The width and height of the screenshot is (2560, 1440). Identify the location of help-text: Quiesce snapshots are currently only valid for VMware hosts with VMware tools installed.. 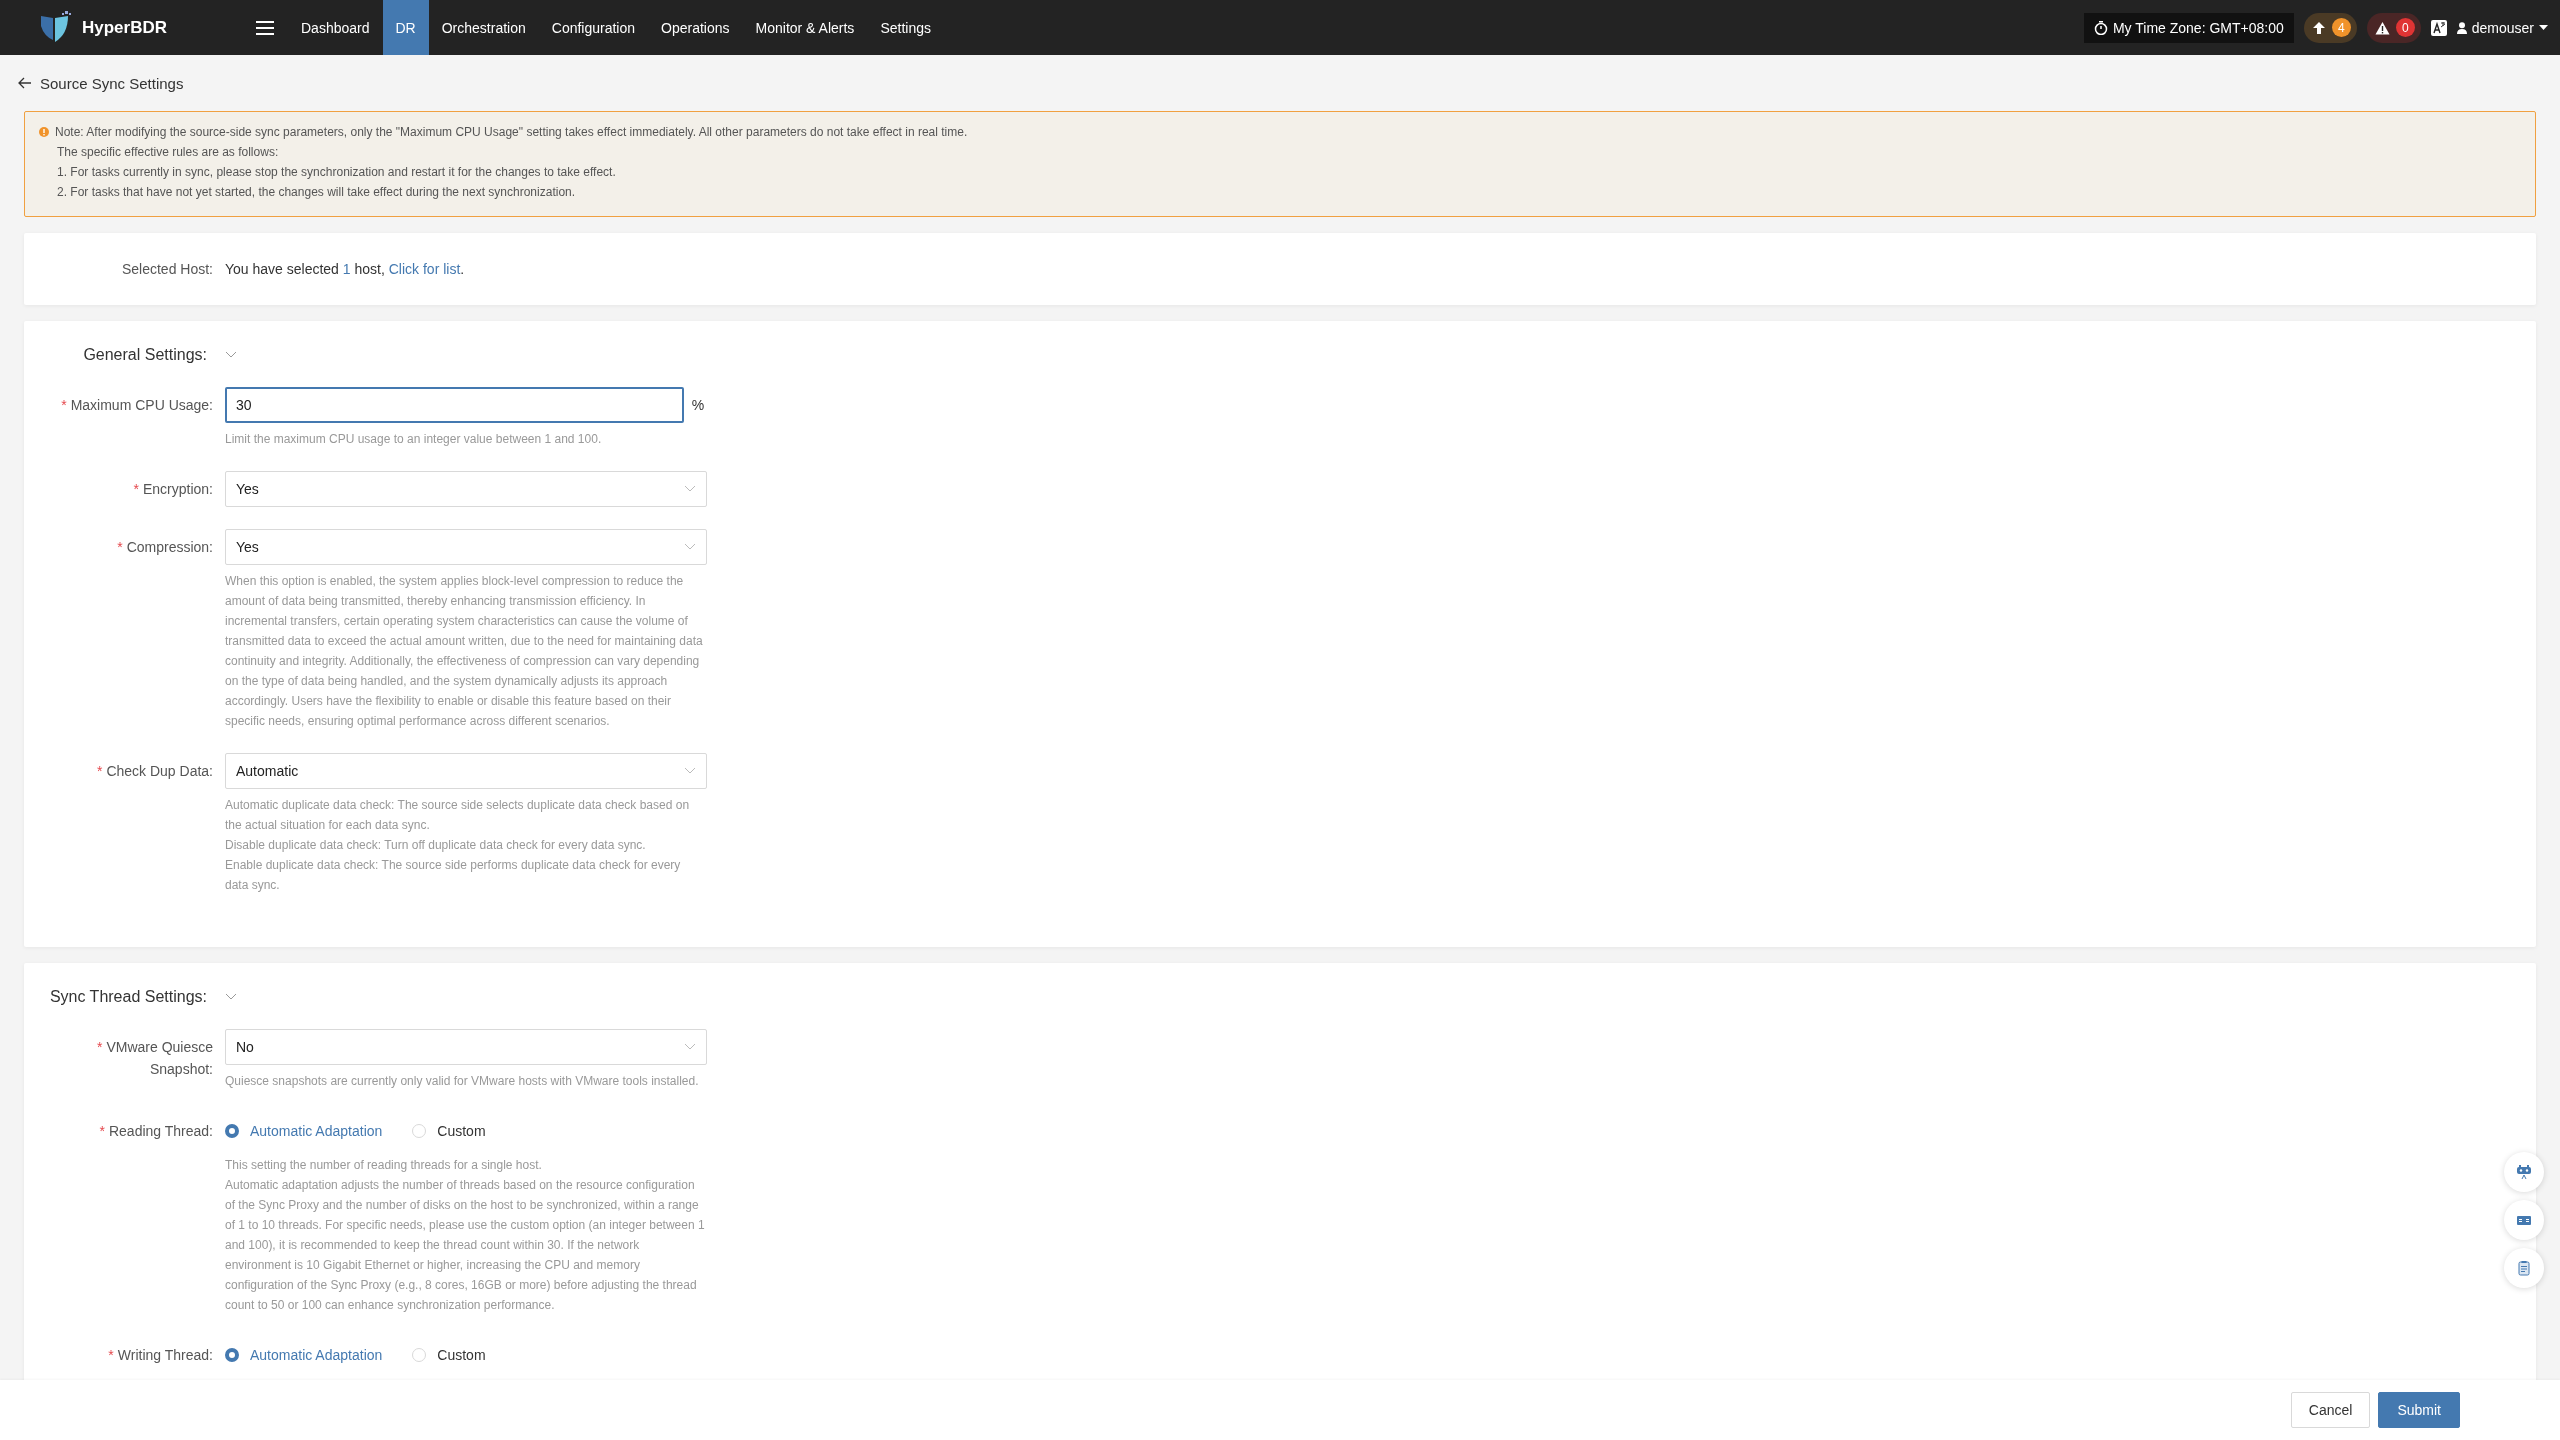
(462, 1081).